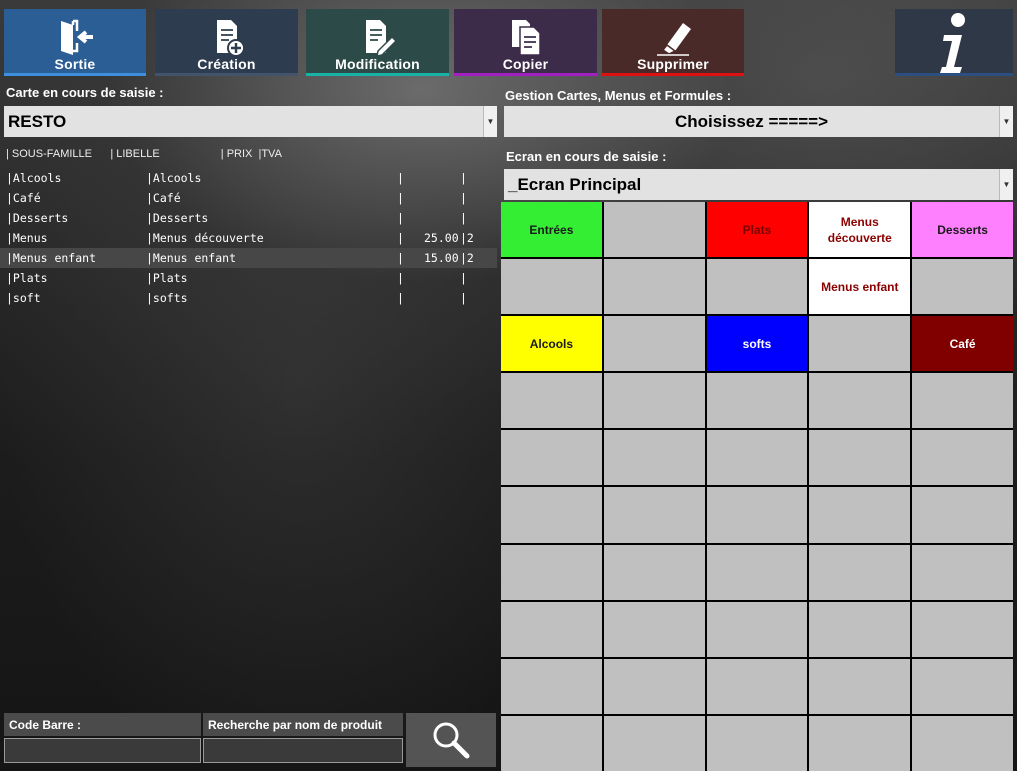 The height and width of the screenshot is (771, 1017). I want to click on carte-select: RESTO ▼, so click(250, 121).